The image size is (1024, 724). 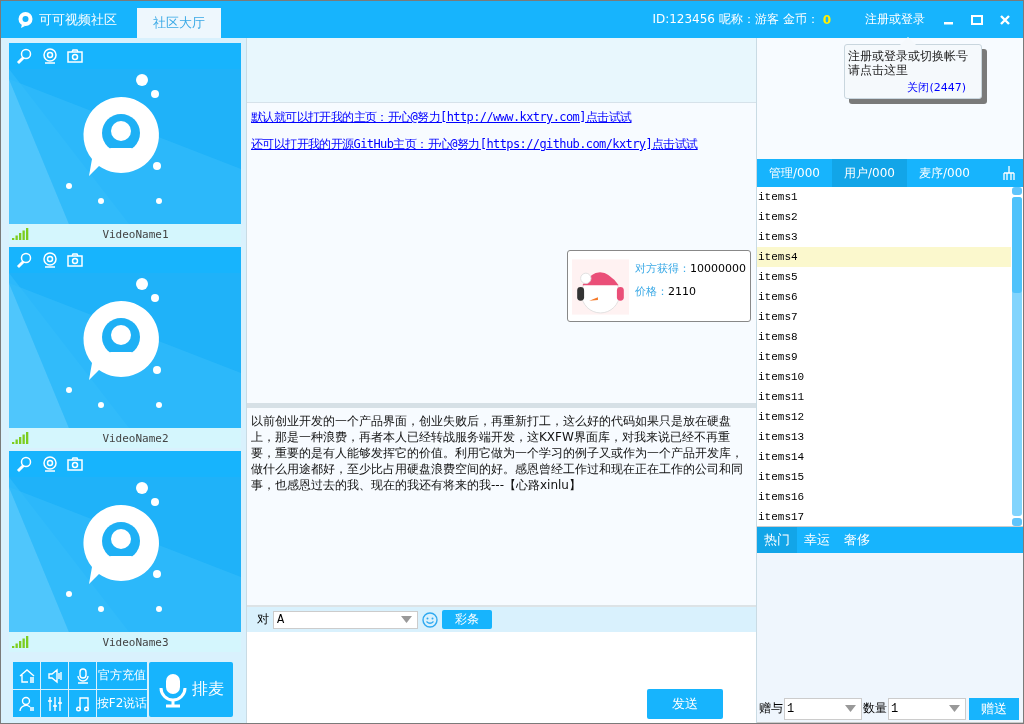 What do you see at coordinates (1005, 19) in the screenshot?
I see `close-icon` at bounding box center [1005, 19].